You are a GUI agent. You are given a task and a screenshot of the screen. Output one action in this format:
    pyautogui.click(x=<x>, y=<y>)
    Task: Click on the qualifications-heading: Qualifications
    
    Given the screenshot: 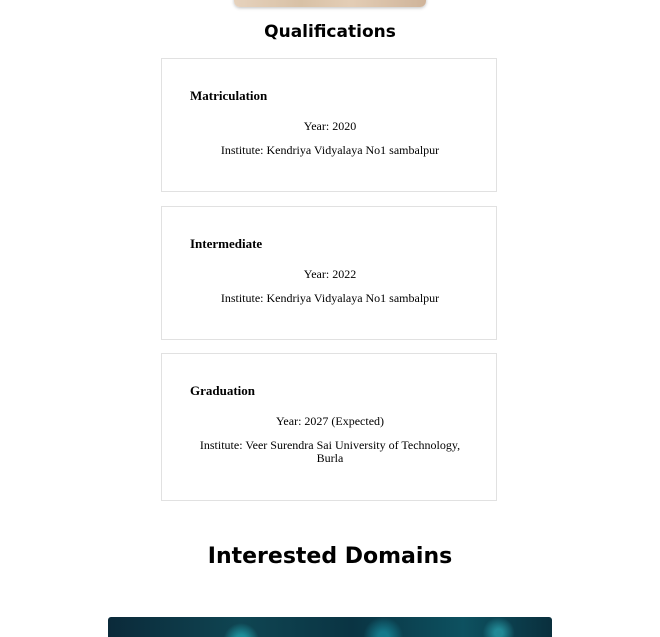 What is the action you would take?
    pyautogui.click(x=330, y=32)
    